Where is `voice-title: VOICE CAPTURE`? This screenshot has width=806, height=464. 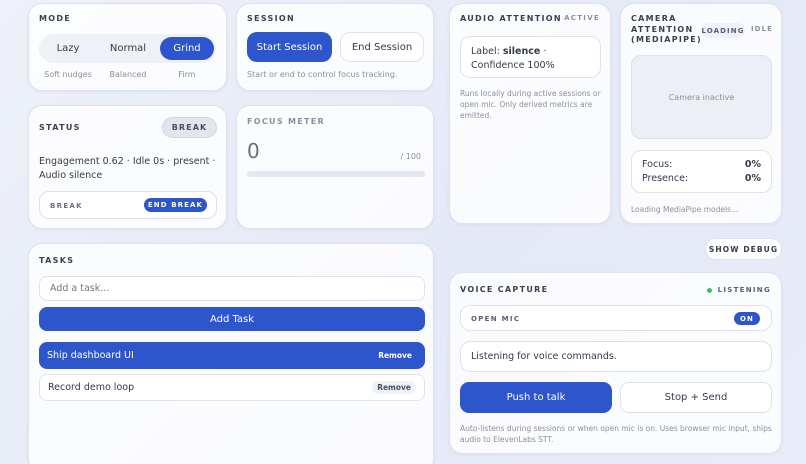 voice-title: VOICE CAPTURE is located at coordinates (504, 289).